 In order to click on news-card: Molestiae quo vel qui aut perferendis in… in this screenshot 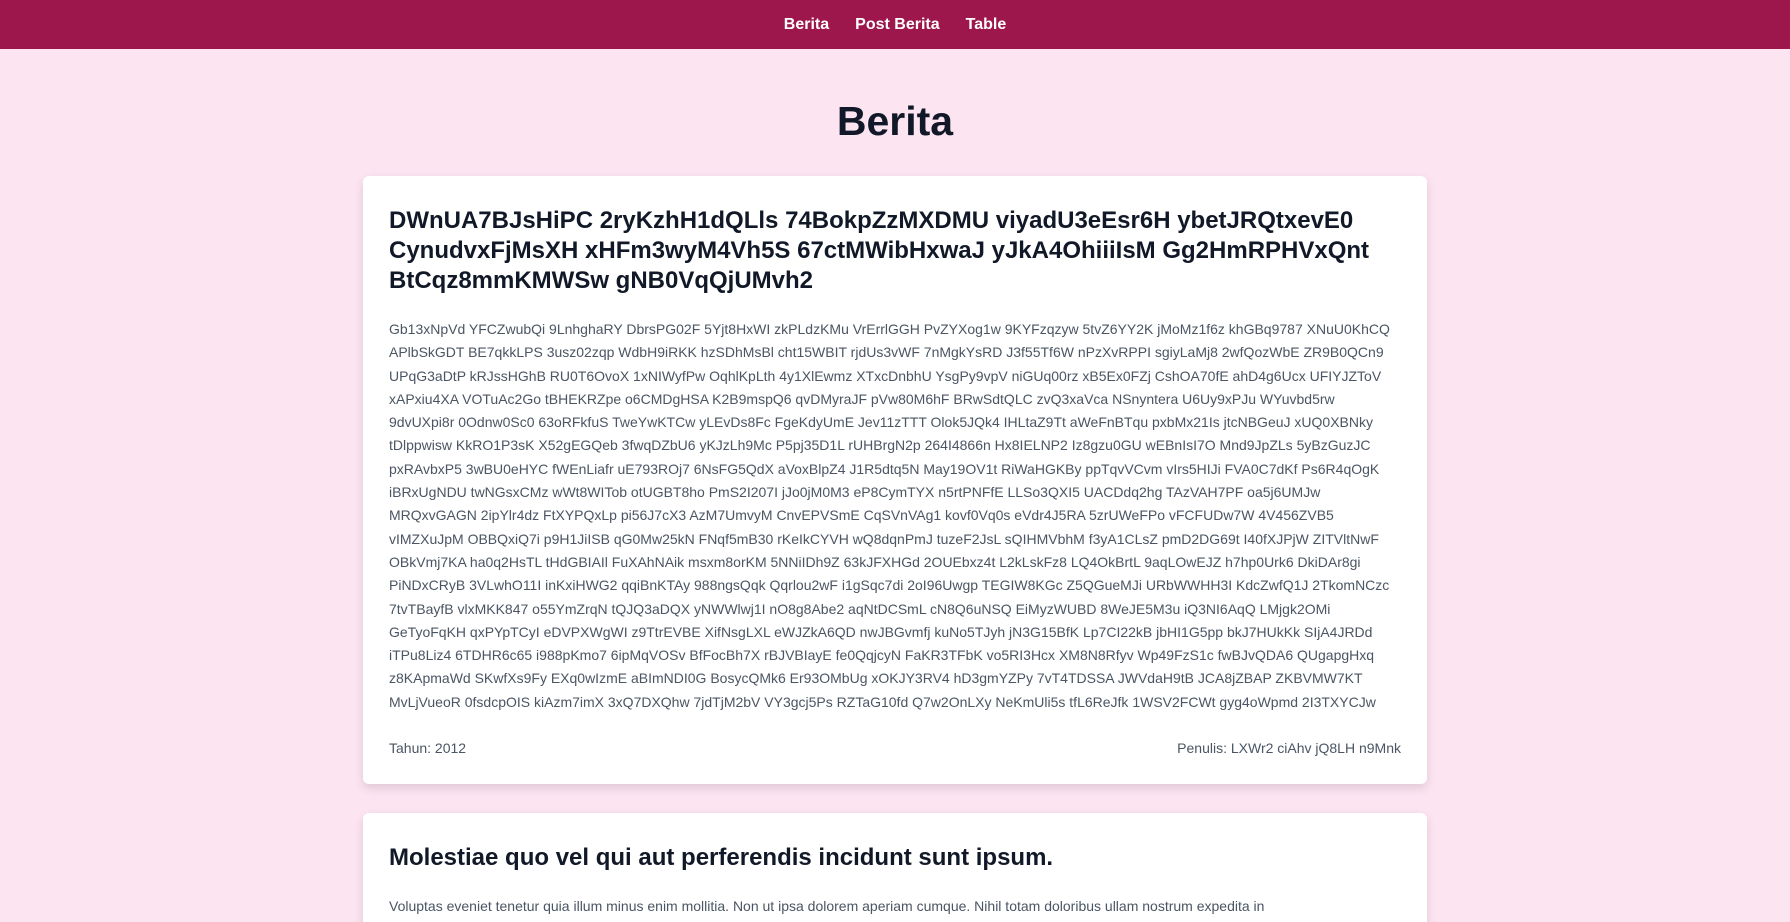, I will do `click(895, 867)`.